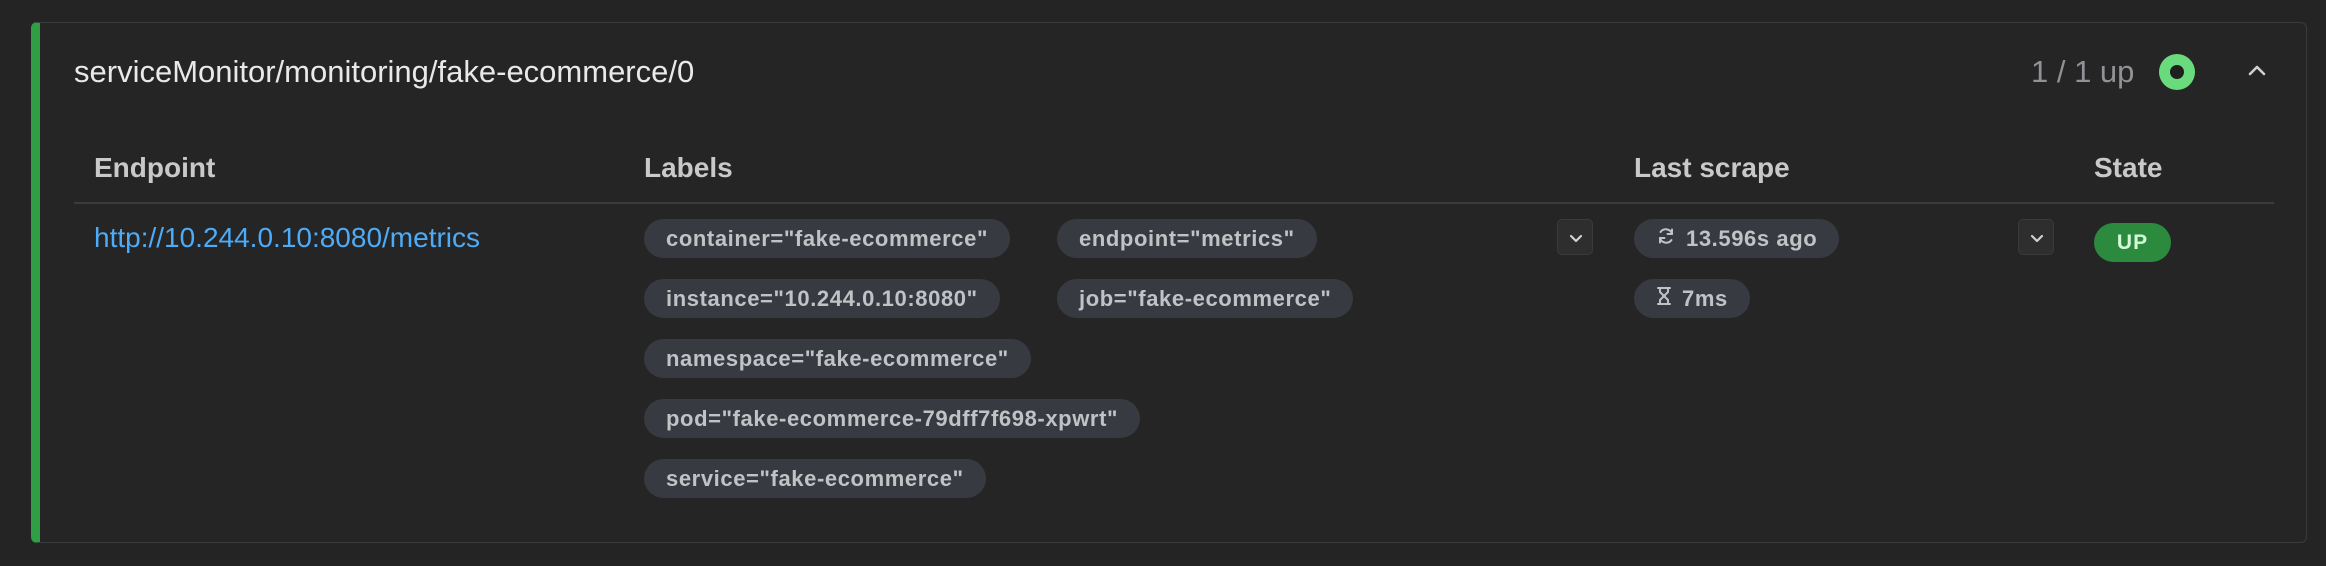 The image size is (2326, 566). What do you see at coordinates (688, 167) in the screenshot?
I see `column-header-labels: Labels` at bounding box center [688, 167].